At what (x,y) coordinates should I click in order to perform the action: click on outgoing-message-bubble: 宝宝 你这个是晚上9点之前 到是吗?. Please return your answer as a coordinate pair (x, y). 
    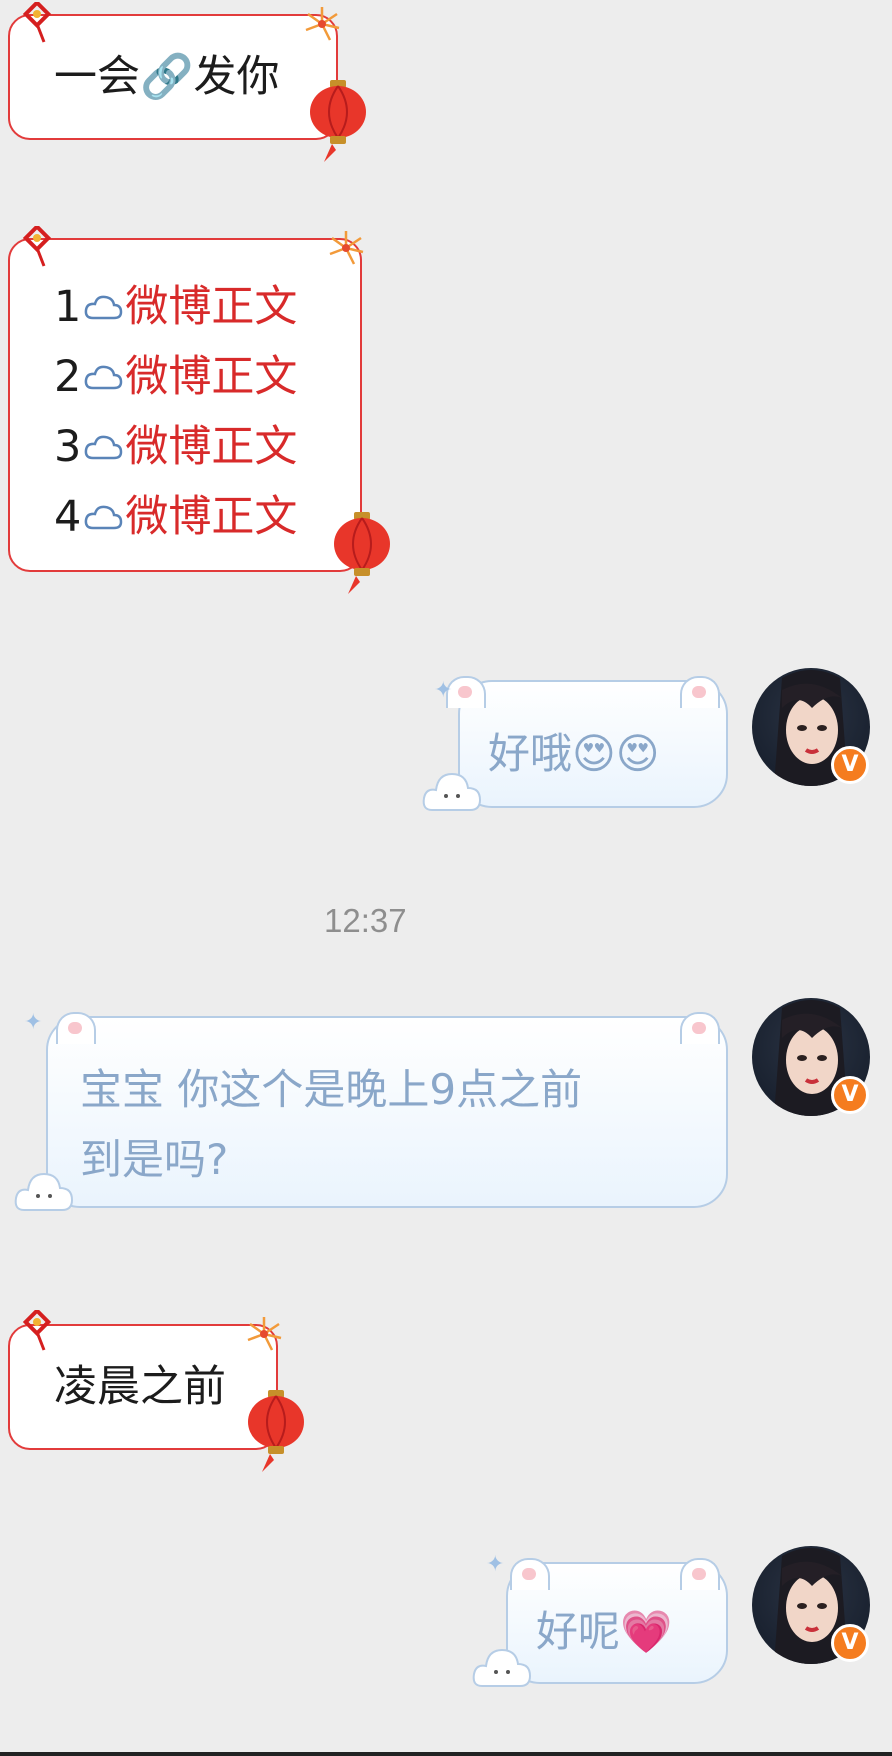
    Looking at the image, I should click on (387, 1112).